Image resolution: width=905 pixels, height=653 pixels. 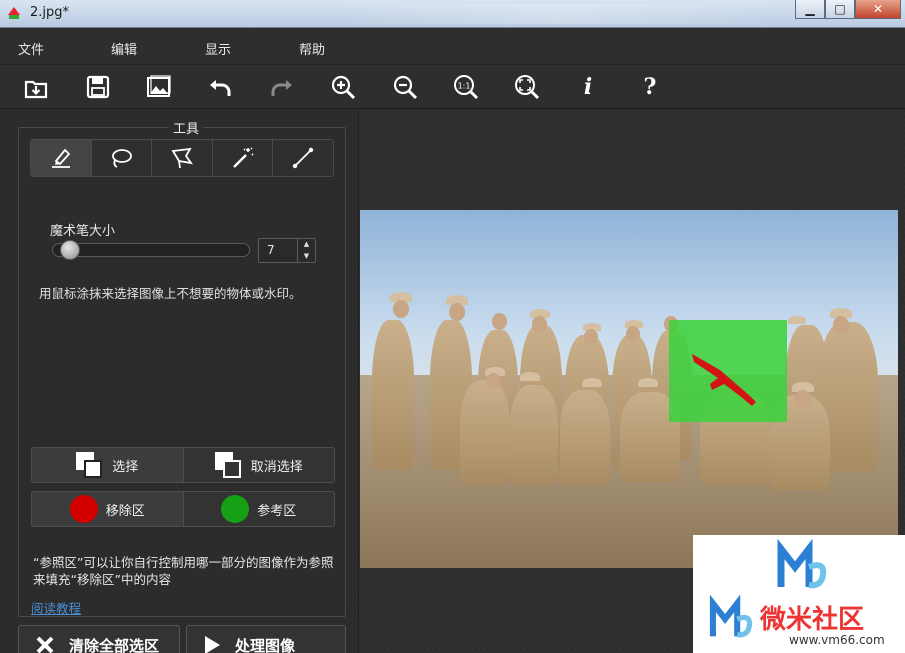 I want to click on toolbar: 1:1 i ?, so click(x=452, y=87).